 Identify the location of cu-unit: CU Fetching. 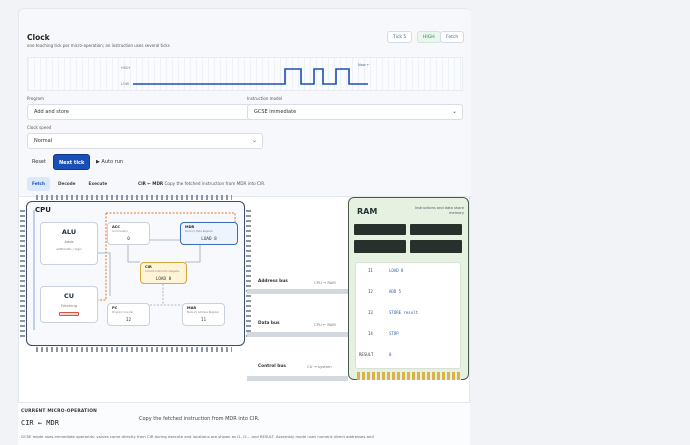
(69, 304).